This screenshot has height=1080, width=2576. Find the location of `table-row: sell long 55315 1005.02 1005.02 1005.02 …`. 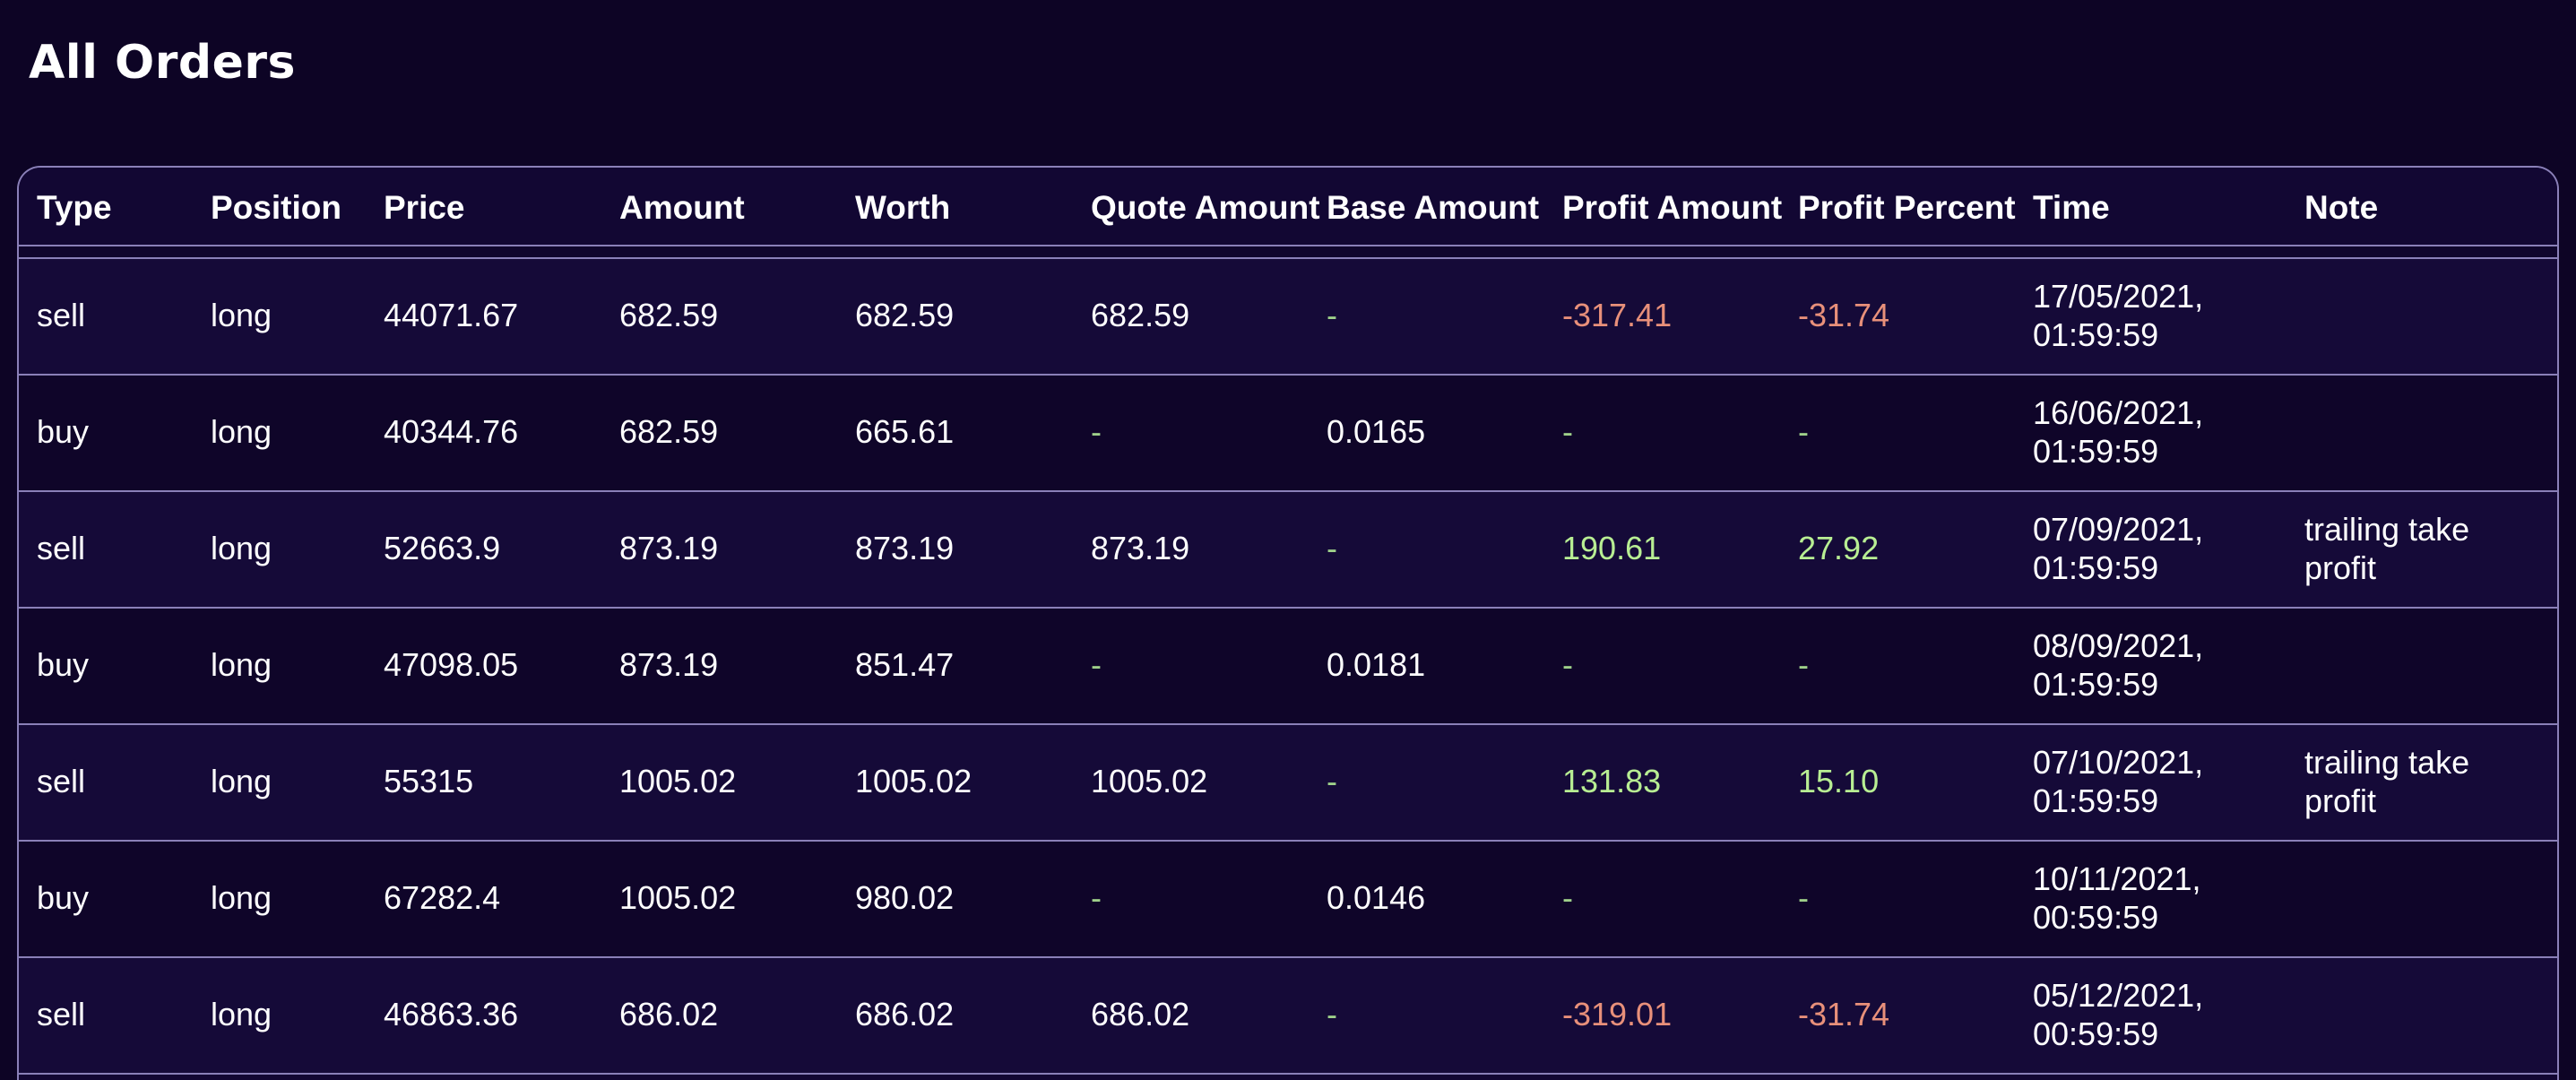

table-row: sell long 55315 1005.02 1005.02 1005.02 … is located at coordinates (1288, 783).